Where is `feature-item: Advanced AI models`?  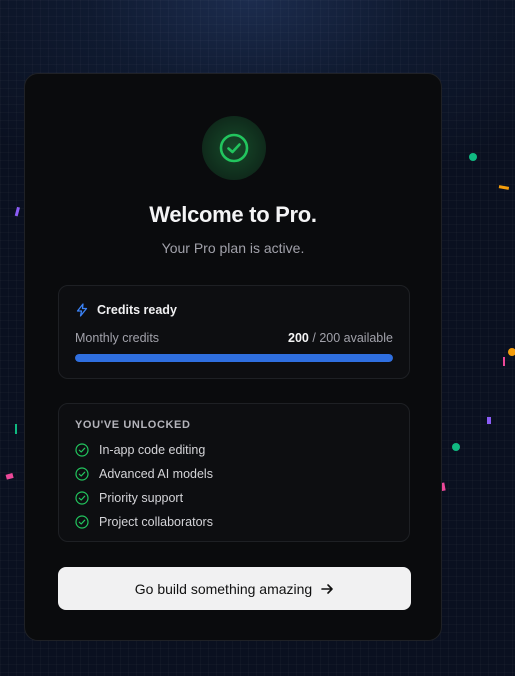
feature-item: Advanced AI models is located at coordinates (144, 474).